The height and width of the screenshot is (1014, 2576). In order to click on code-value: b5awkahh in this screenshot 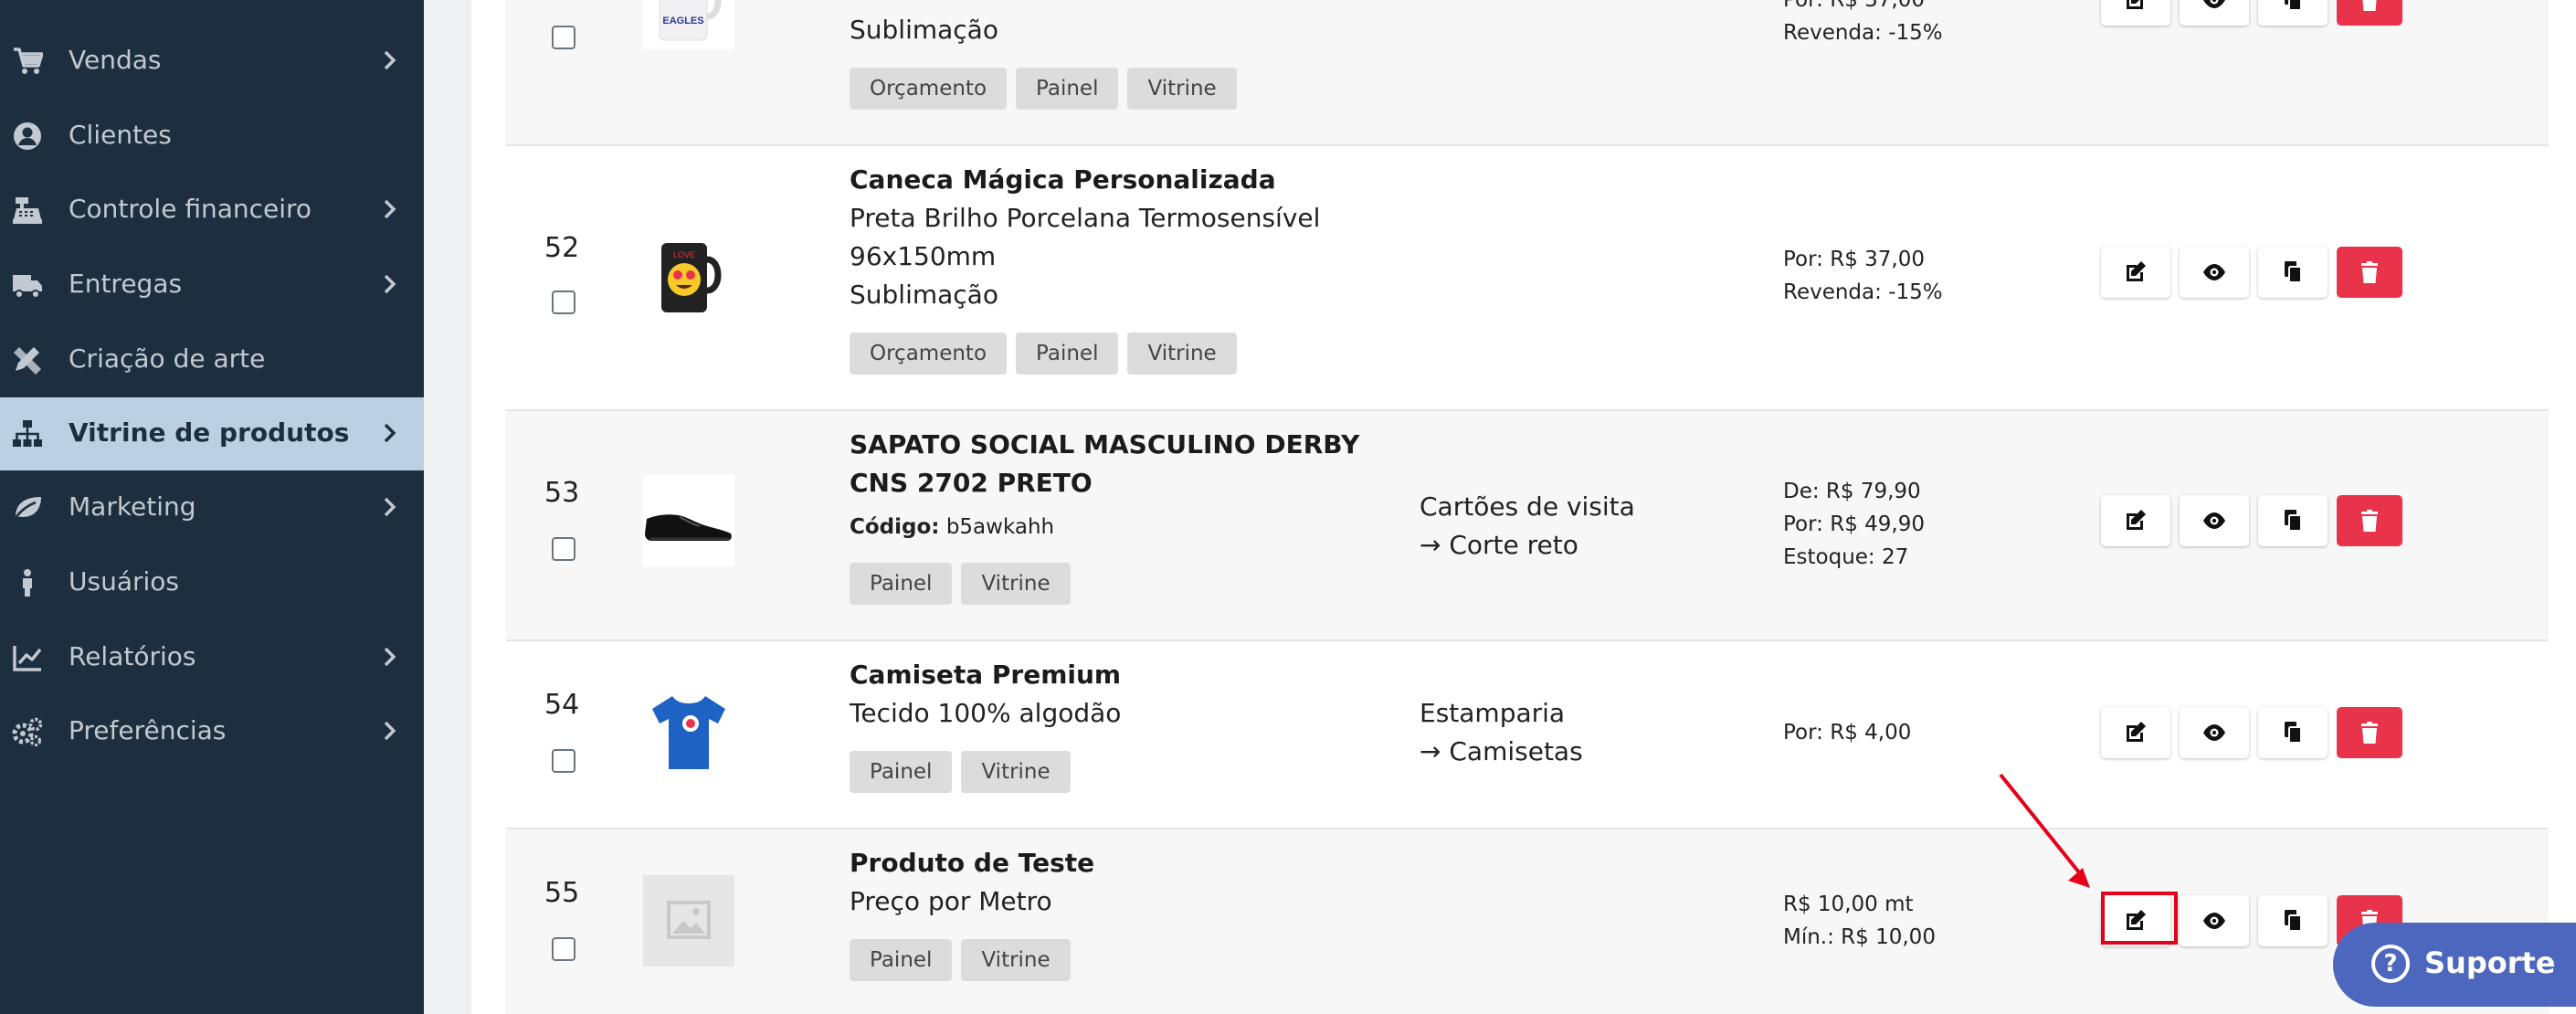, I will do `click(1000, 527)`.